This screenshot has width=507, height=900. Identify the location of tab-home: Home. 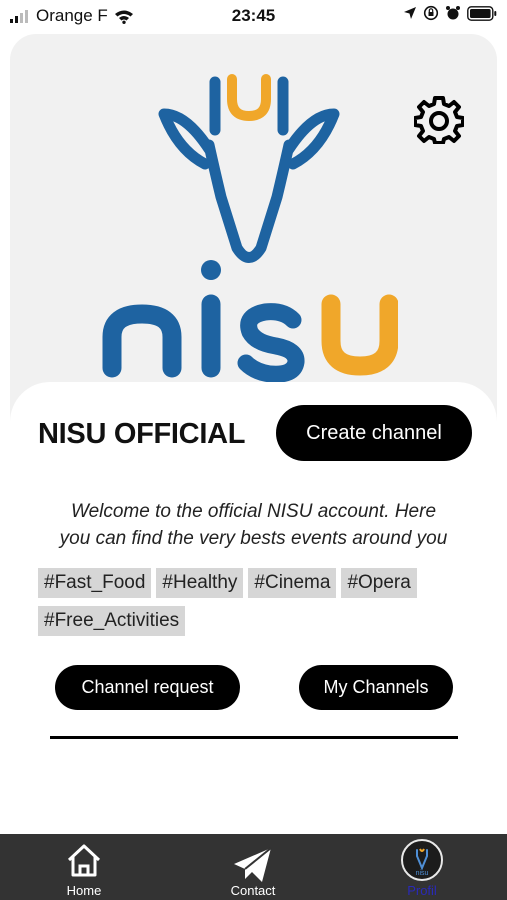
(84, 867).